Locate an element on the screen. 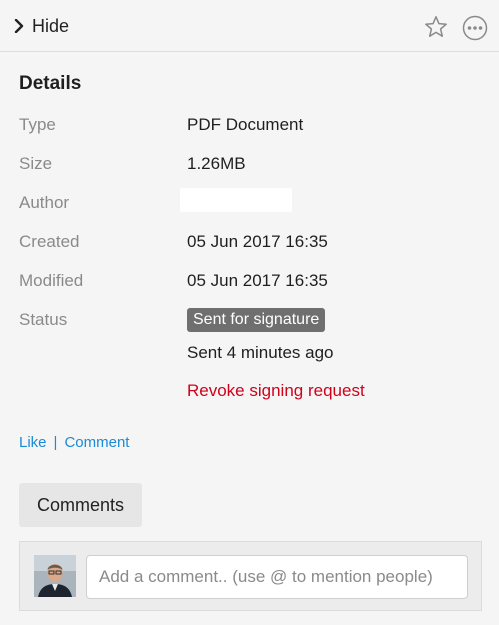 The image size is (499, 625). author-label: Author is located at coordinates (44, 202).